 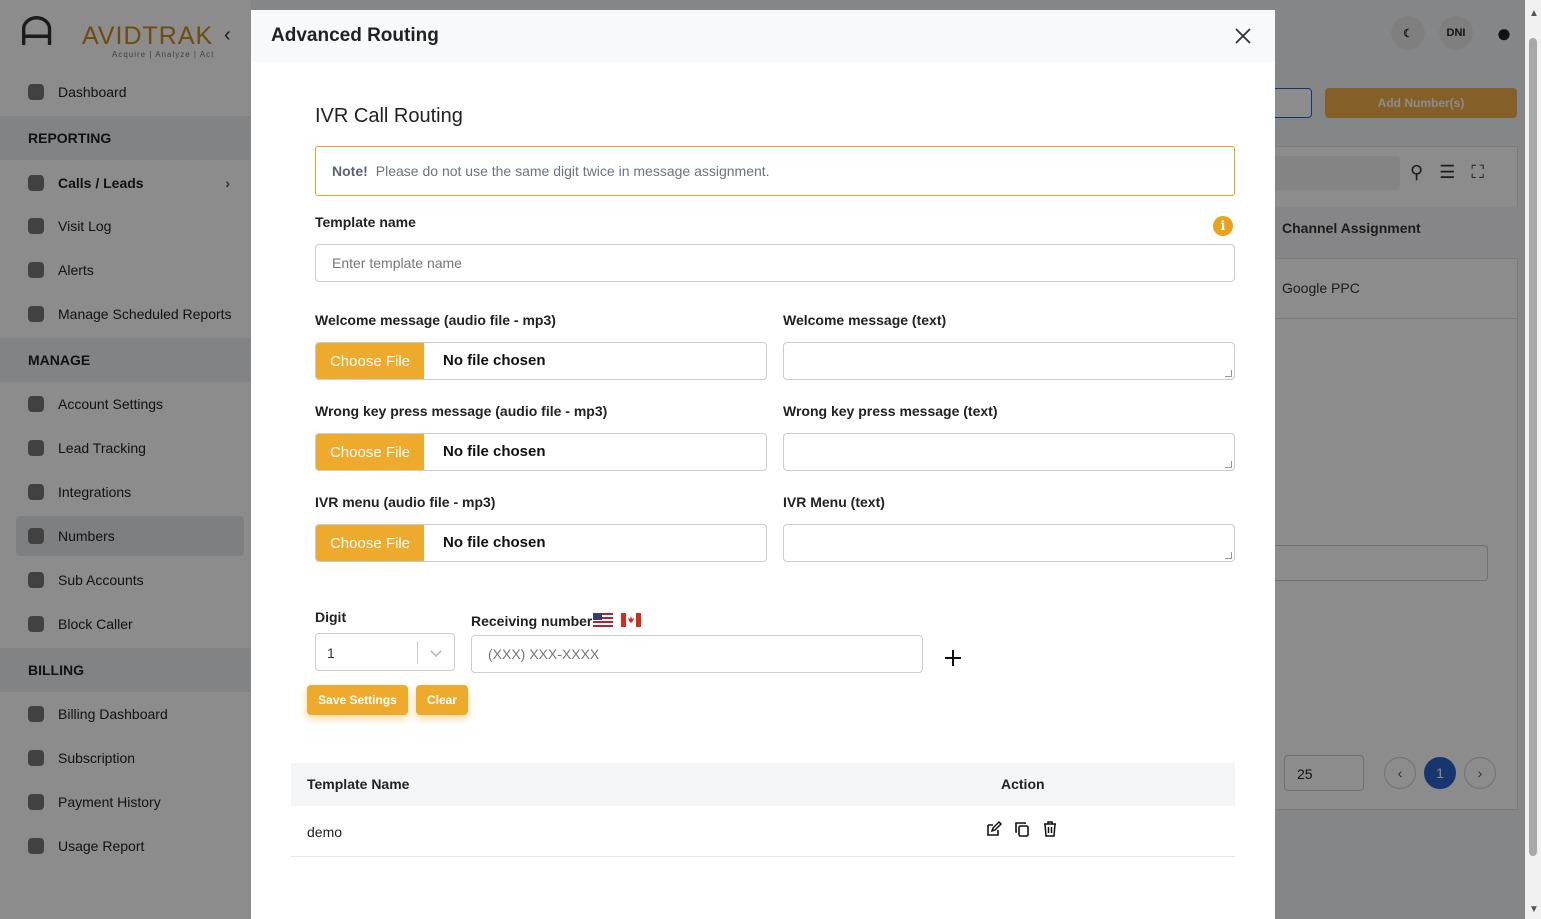 What do you see at coordinates (355, 35) in the screenshot?
I see `modal-title: Advanced Routing` at bounding box center [355, 35].